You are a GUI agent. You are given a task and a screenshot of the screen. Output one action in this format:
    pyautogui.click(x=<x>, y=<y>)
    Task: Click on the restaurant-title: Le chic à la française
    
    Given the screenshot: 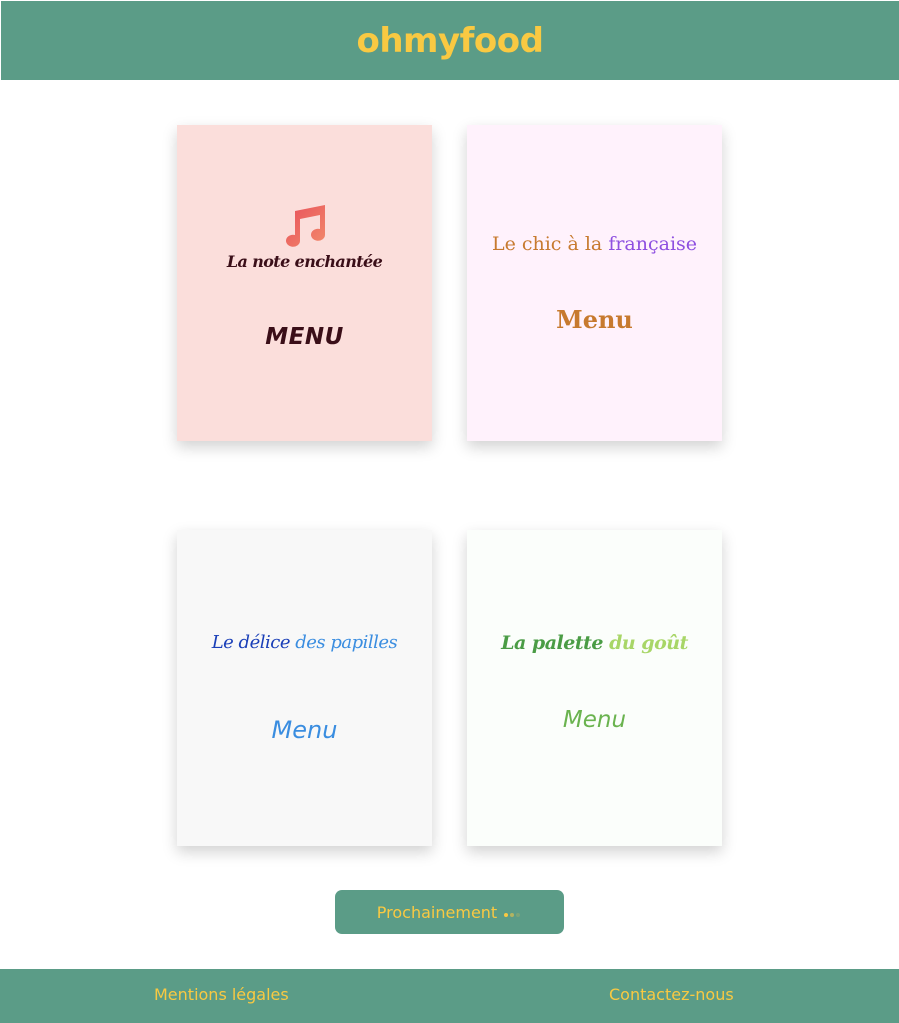 What is the action you would take?
    pyautogui.click(x=594, y=244)
    